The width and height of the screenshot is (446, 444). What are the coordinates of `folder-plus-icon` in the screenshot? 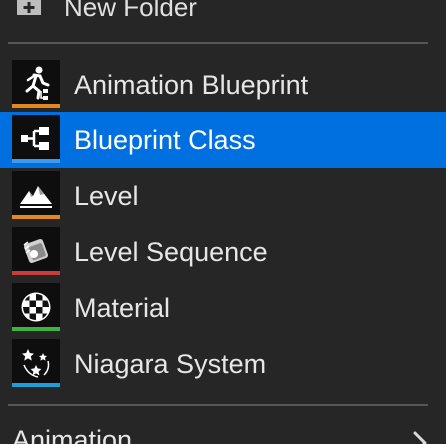 It's located at (29, 8).